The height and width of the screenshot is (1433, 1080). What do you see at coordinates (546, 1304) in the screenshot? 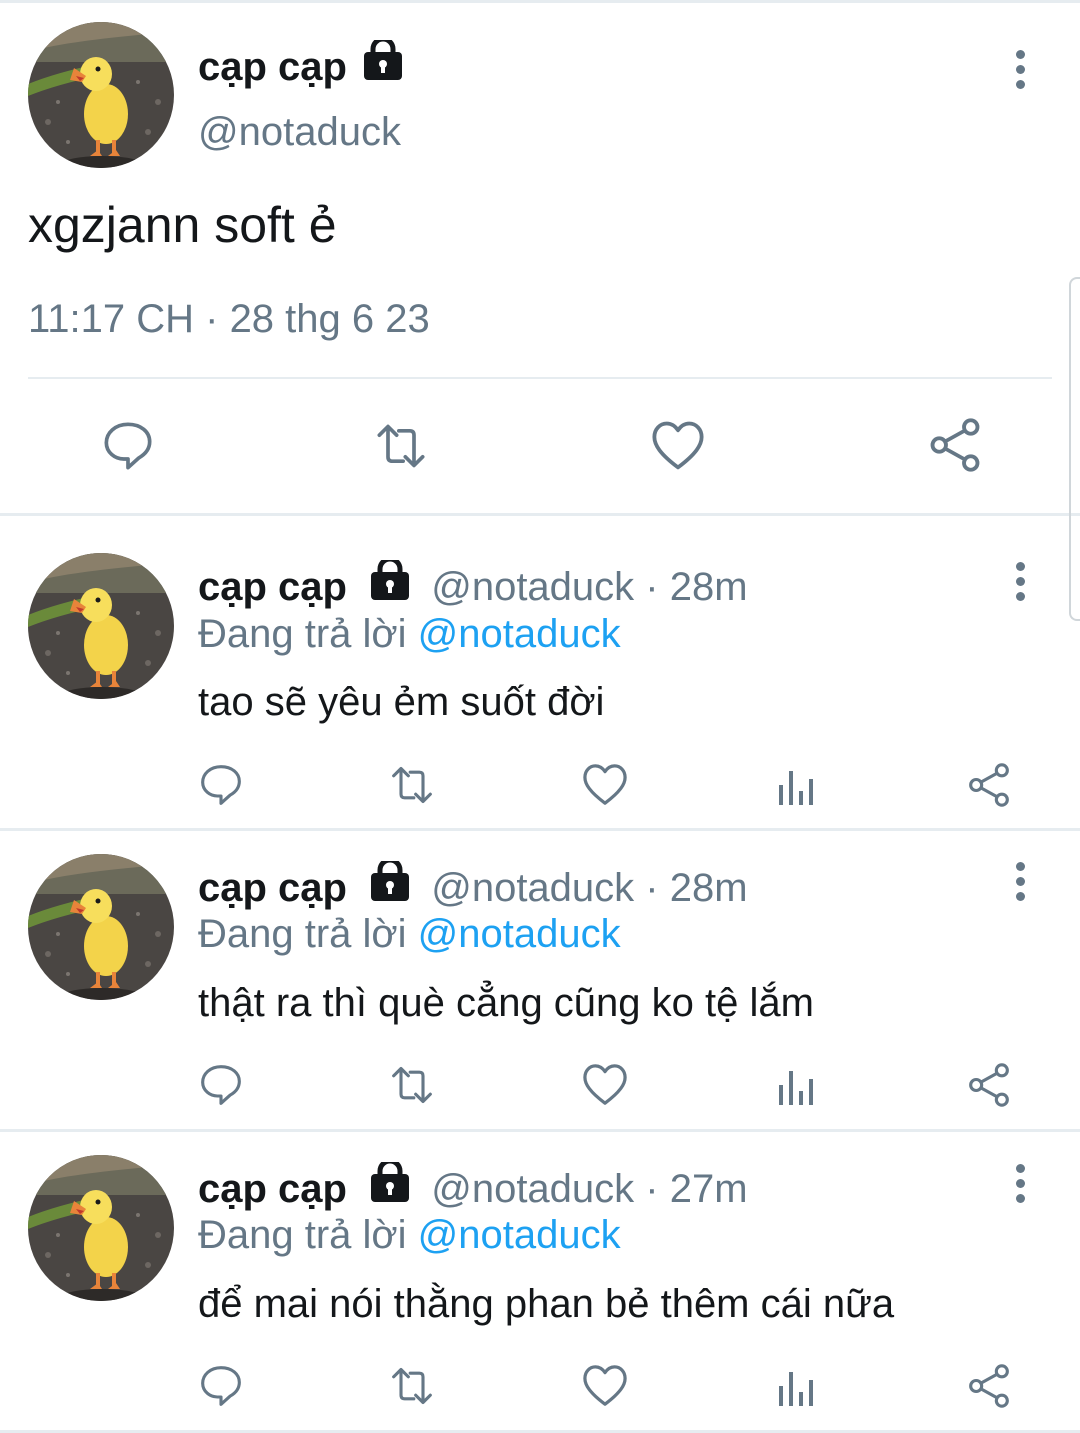
I see `tweet-text: để mai nói thằng phan bẻ thêm cái nữa` at bounding box center [546, 1304].